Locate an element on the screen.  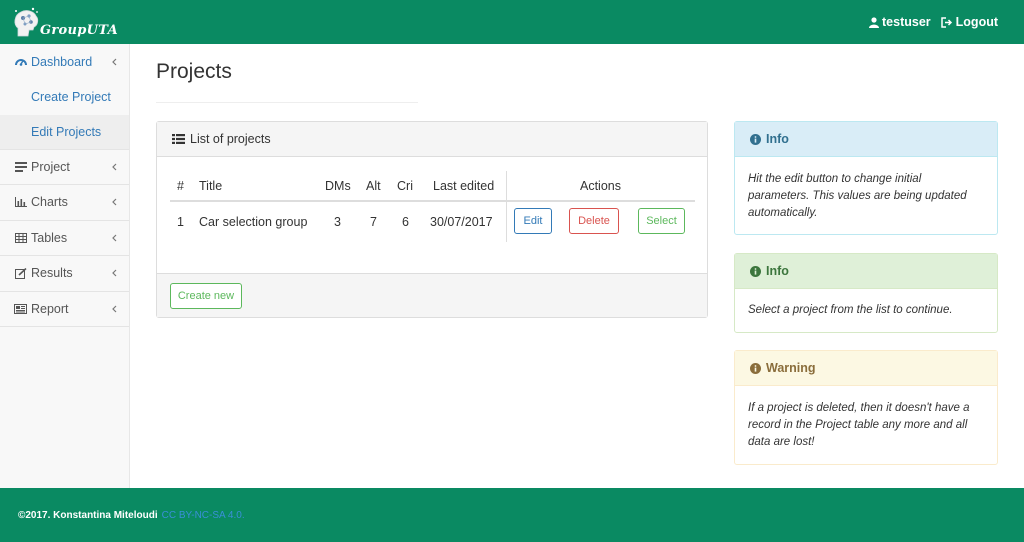
brain-logo-icon is located at coordinates (27, 23).